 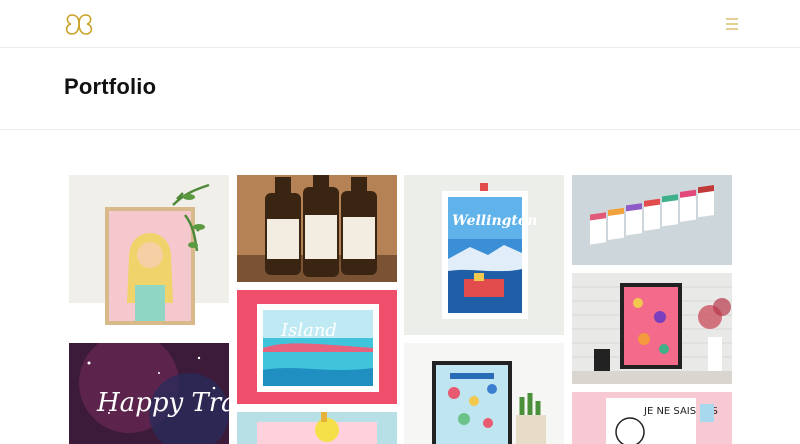 I want to click on wellington-text: Wellington, so click(x=494, y=221).